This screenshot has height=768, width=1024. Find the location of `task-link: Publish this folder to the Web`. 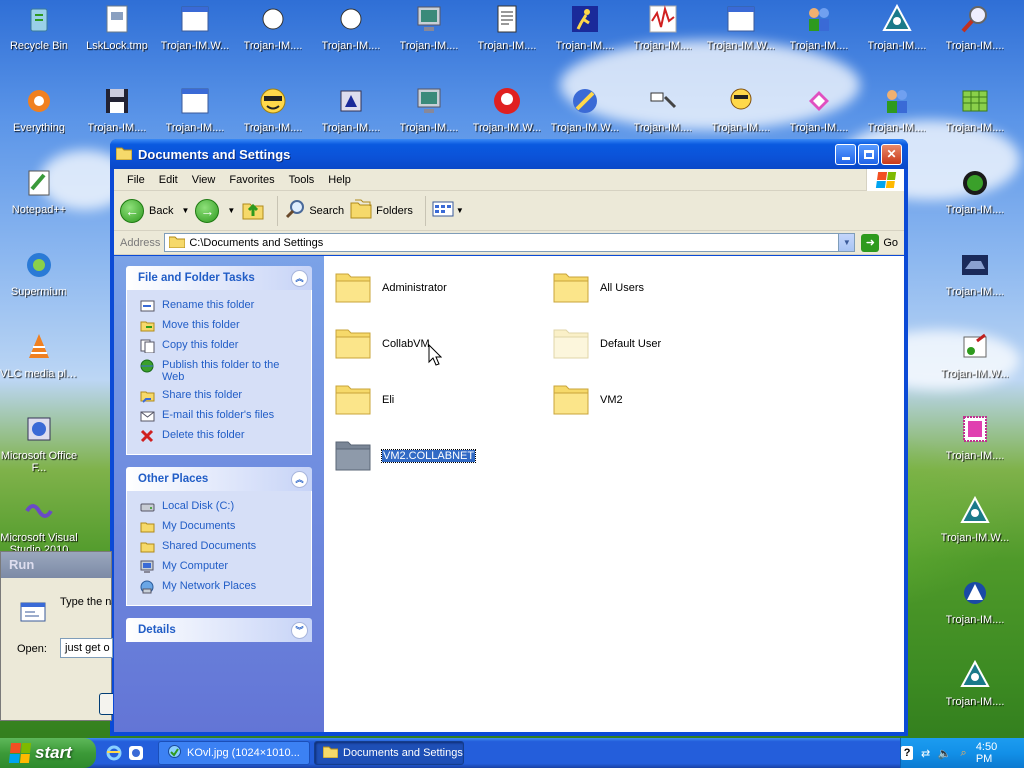

task-link: Publish this folder to the Web is located at coordinates (220, 371).